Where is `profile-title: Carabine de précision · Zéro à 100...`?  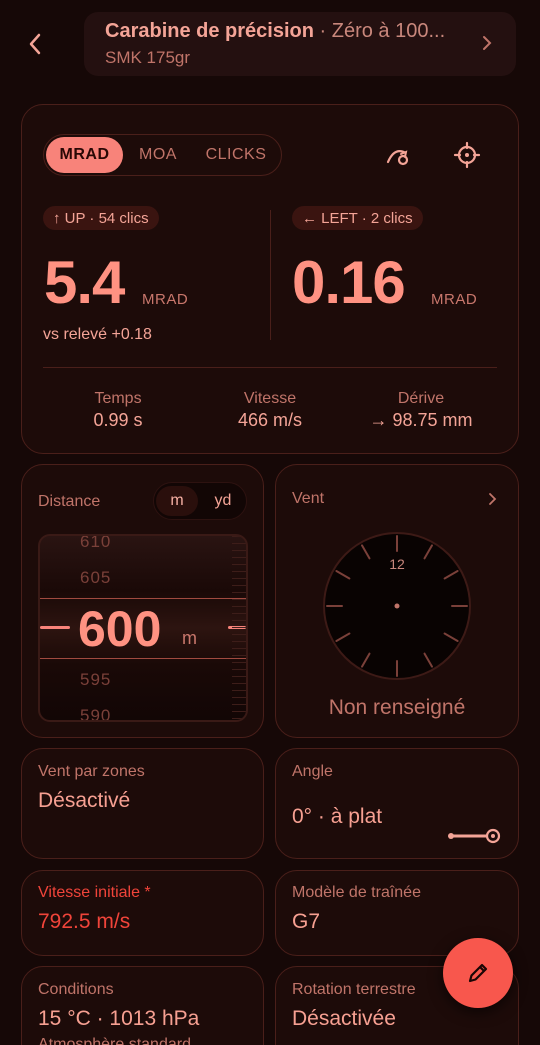
profile-title: Carabine de précision · Zéro à 100... is located at coordinates (275, 31).